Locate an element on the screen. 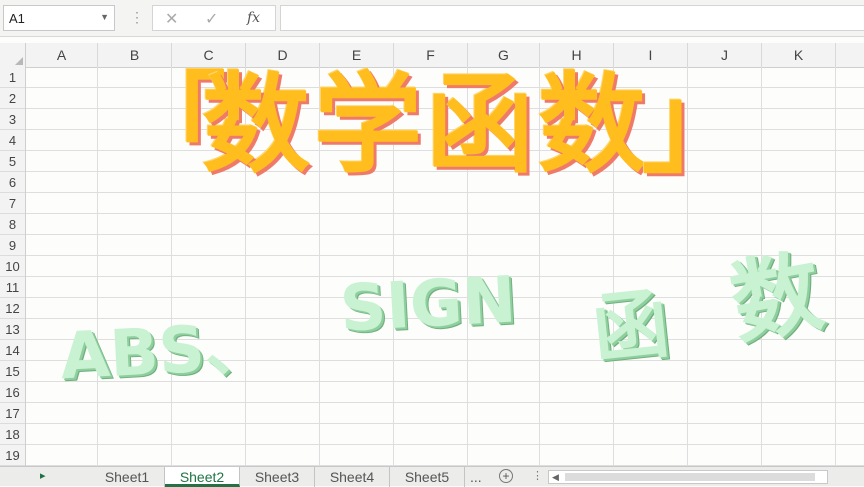 This screenshot has height=487, width=864. row-header-5: 5 is located at coordinates (12, 161).